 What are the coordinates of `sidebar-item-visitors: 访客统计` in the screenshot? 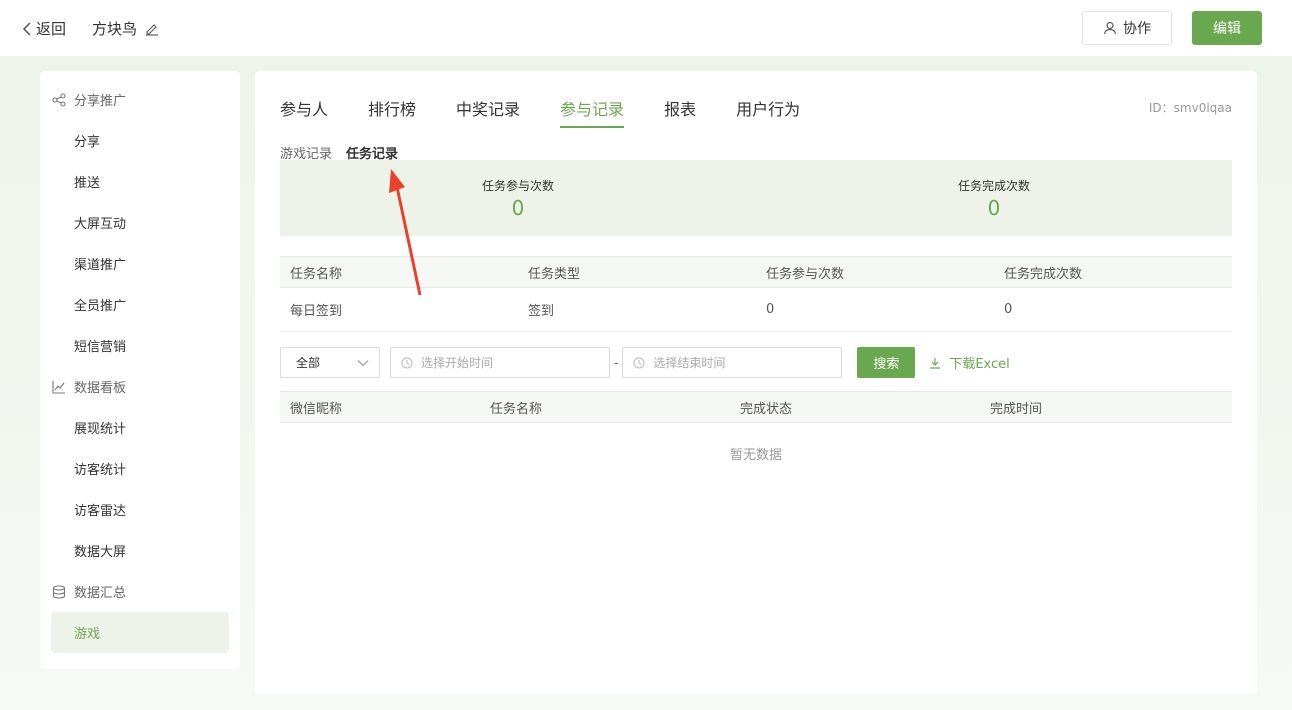 It's located at (140, 468).